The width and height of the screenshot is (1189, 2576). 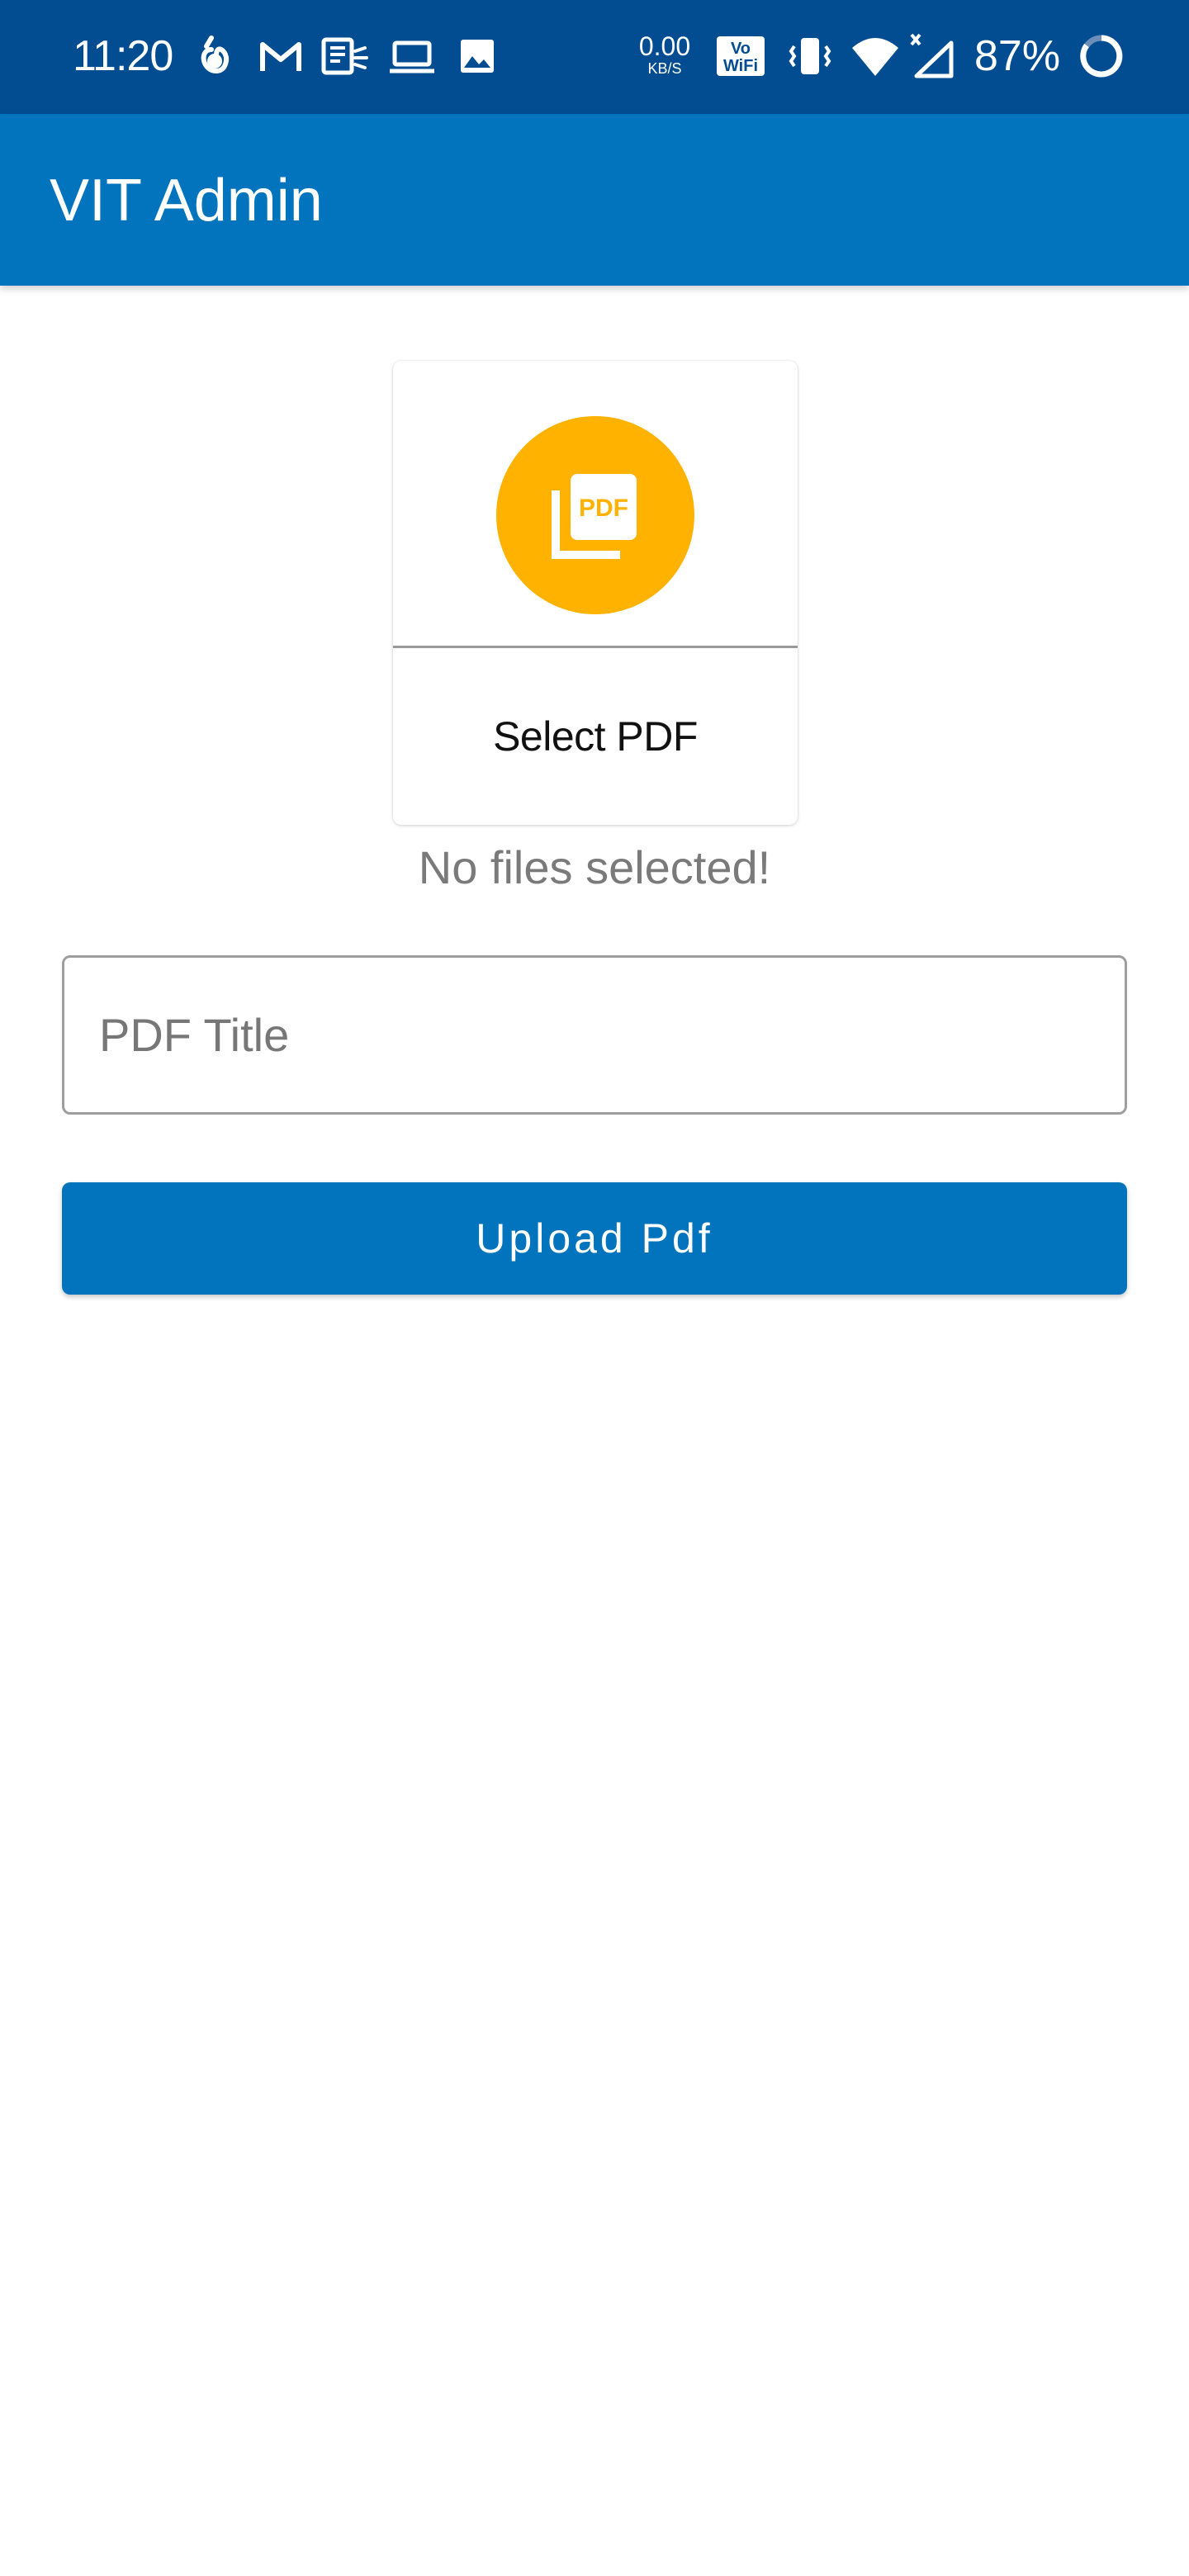 What do you see at coordinates (664, 46) in the screenshot?
I see `network-speed-value: 0.00` at bounding box center [664, 46].